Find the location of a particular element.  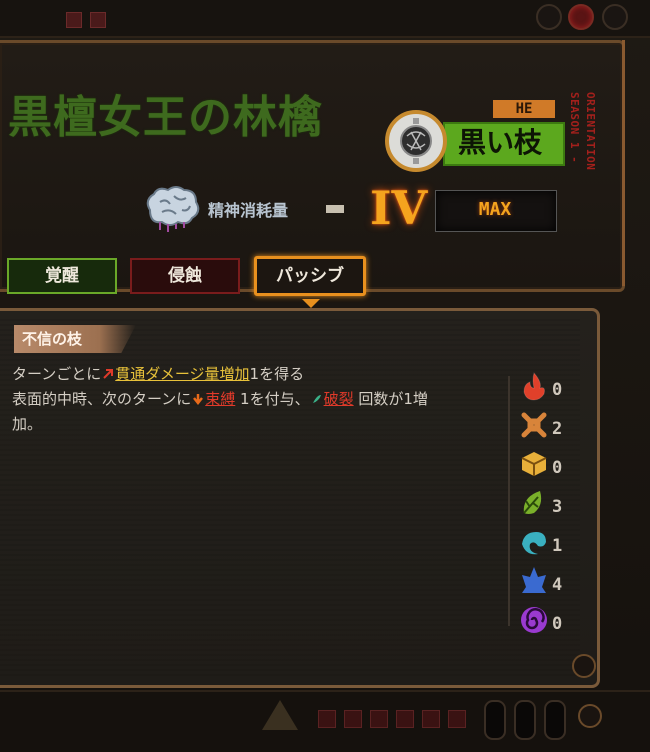

brain-icon is located at coordinates (171, 208).